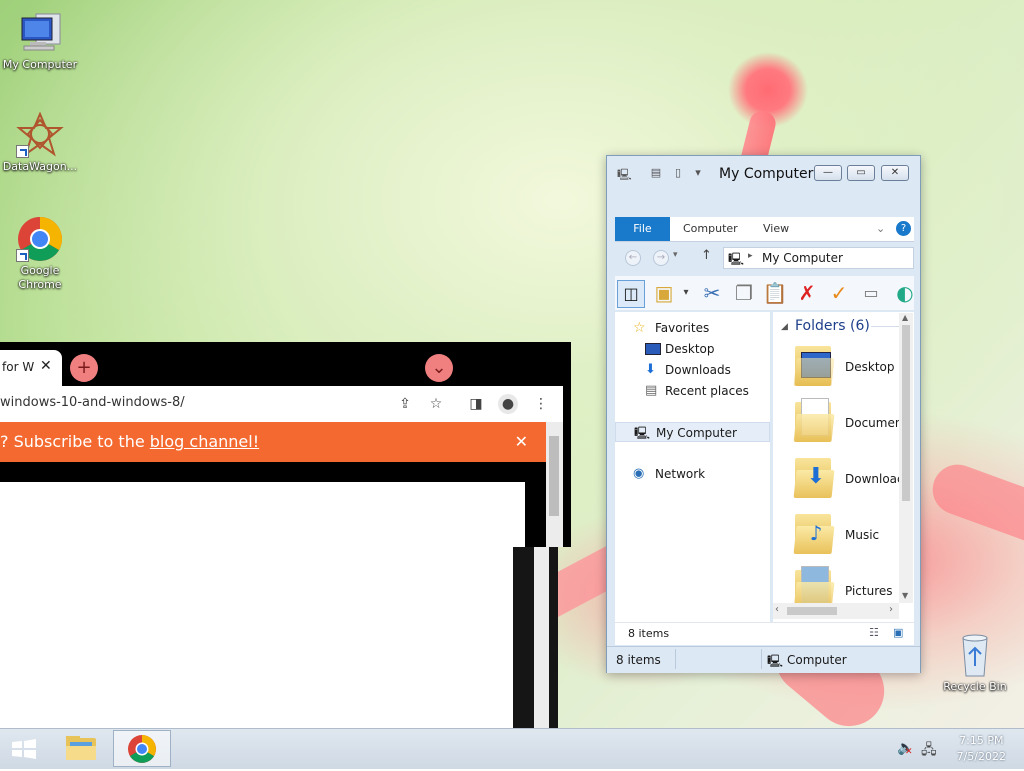 This screenshot has height=771, width=1024. What do you see at coordinates (784, 327) in the screenshot?
I see `collapse-group-icon: ◢` at bounding box center [784, 327].